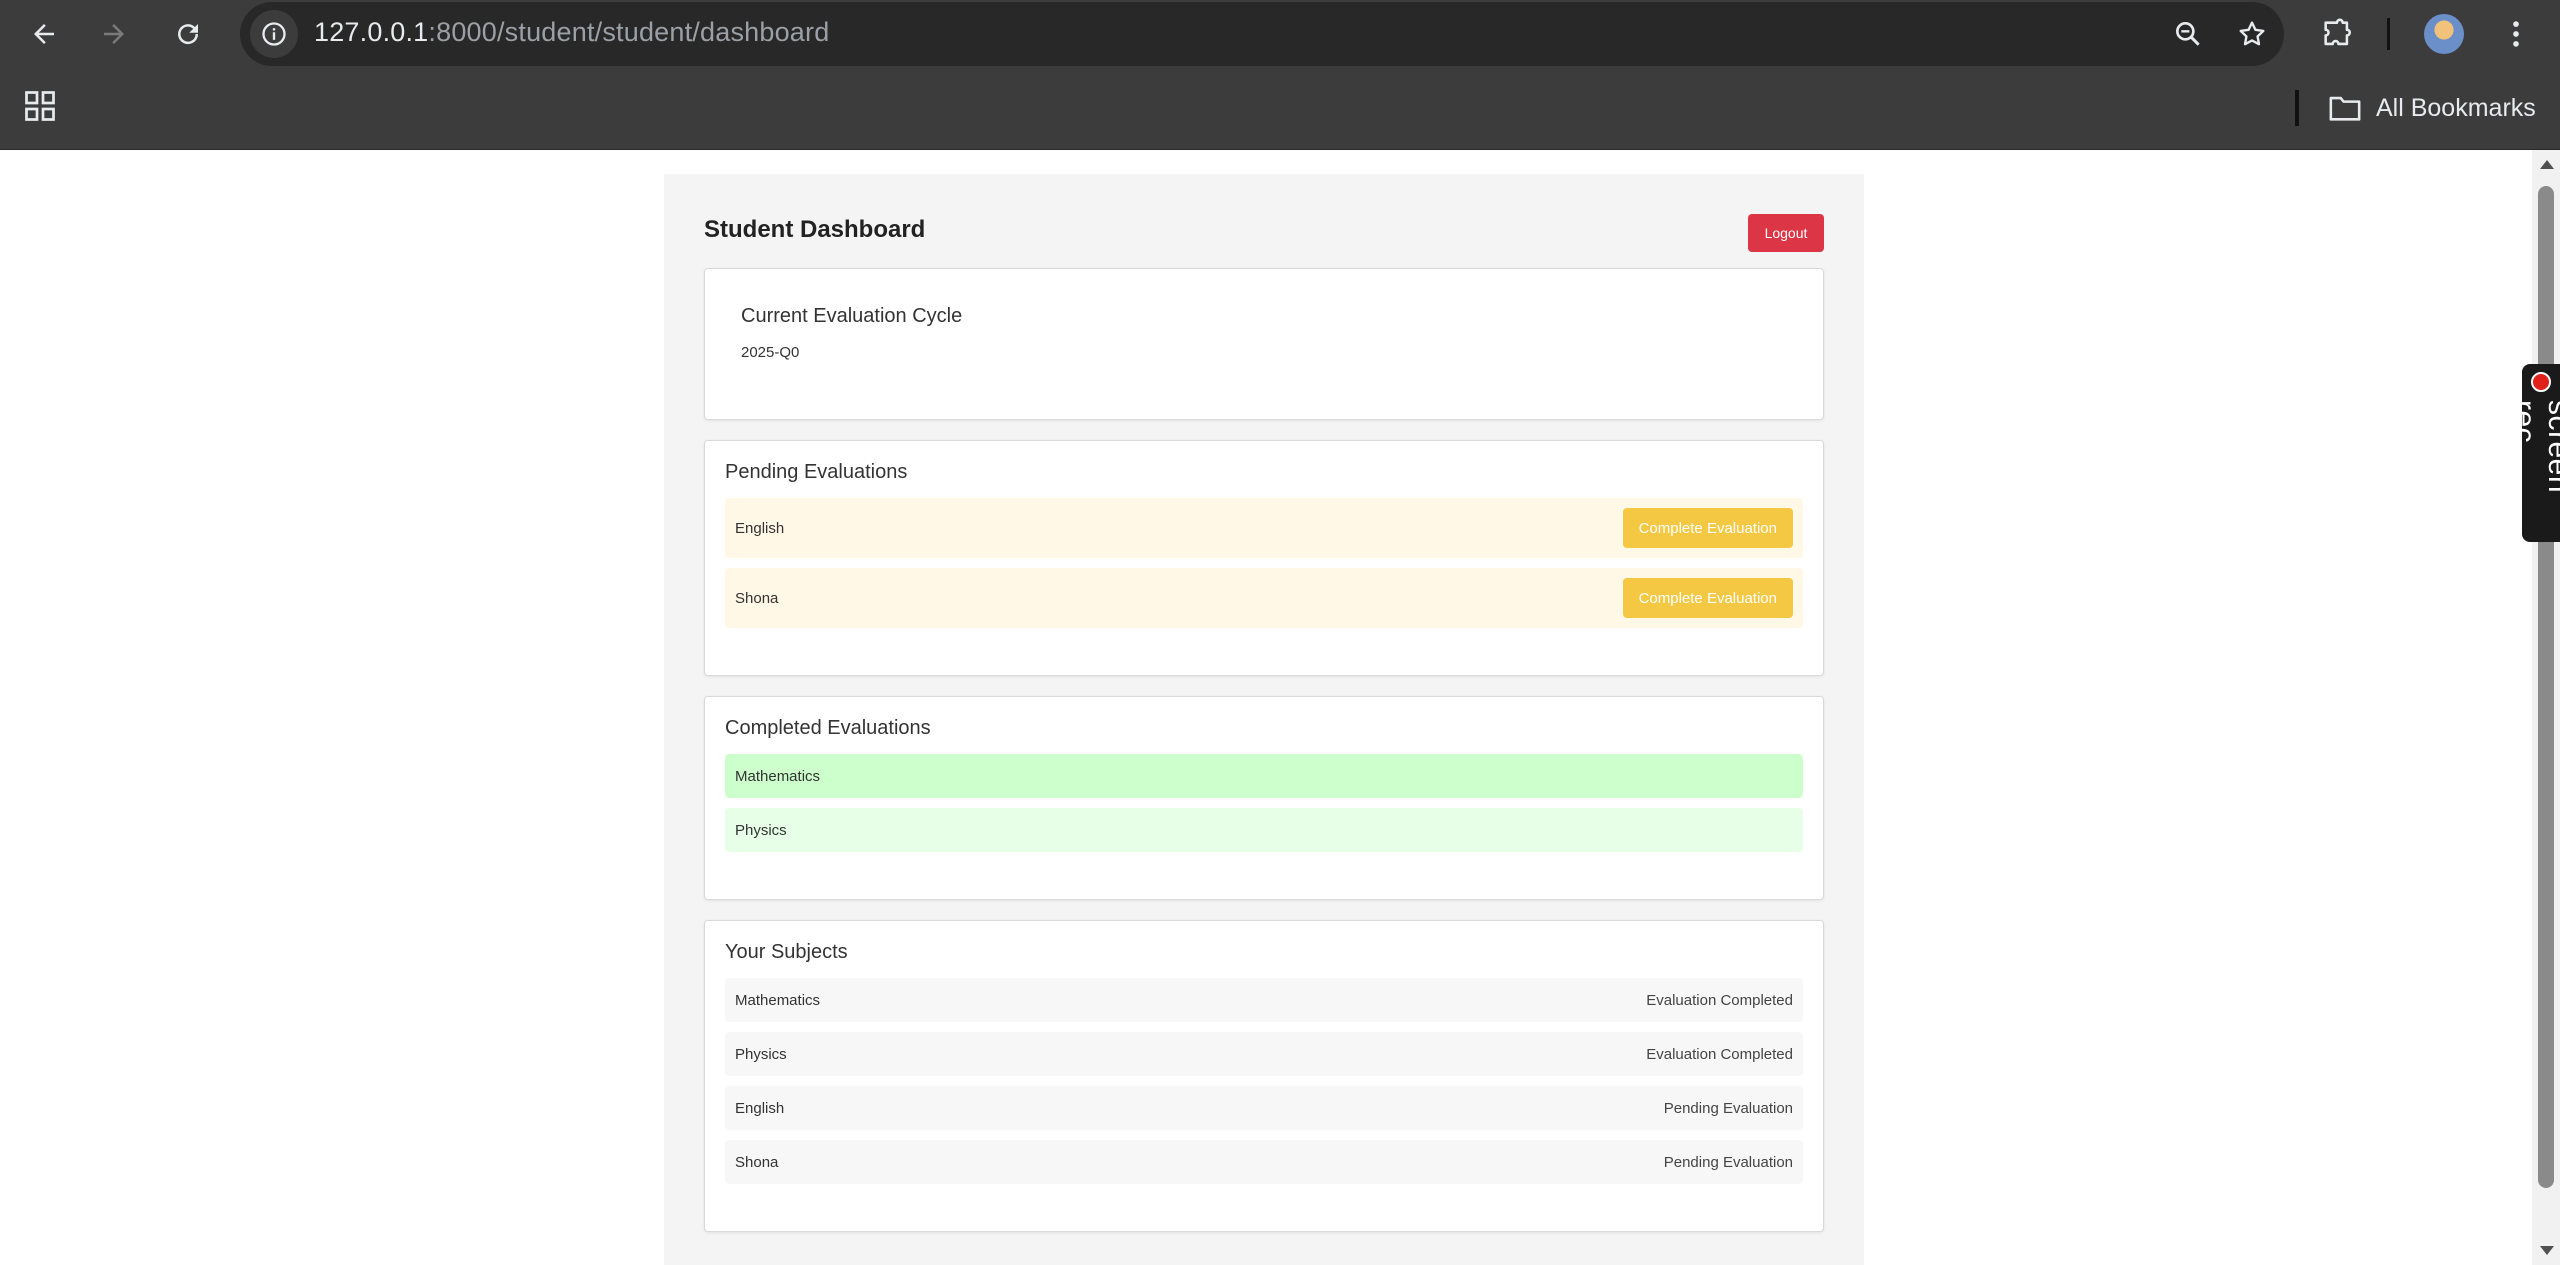 The height and width of the screenshot is (1265, 2560). What do you see at coordinates (1786, 233) in the screenshot?
I see `logout-button: Logout` at bounding box center [1786, 233].